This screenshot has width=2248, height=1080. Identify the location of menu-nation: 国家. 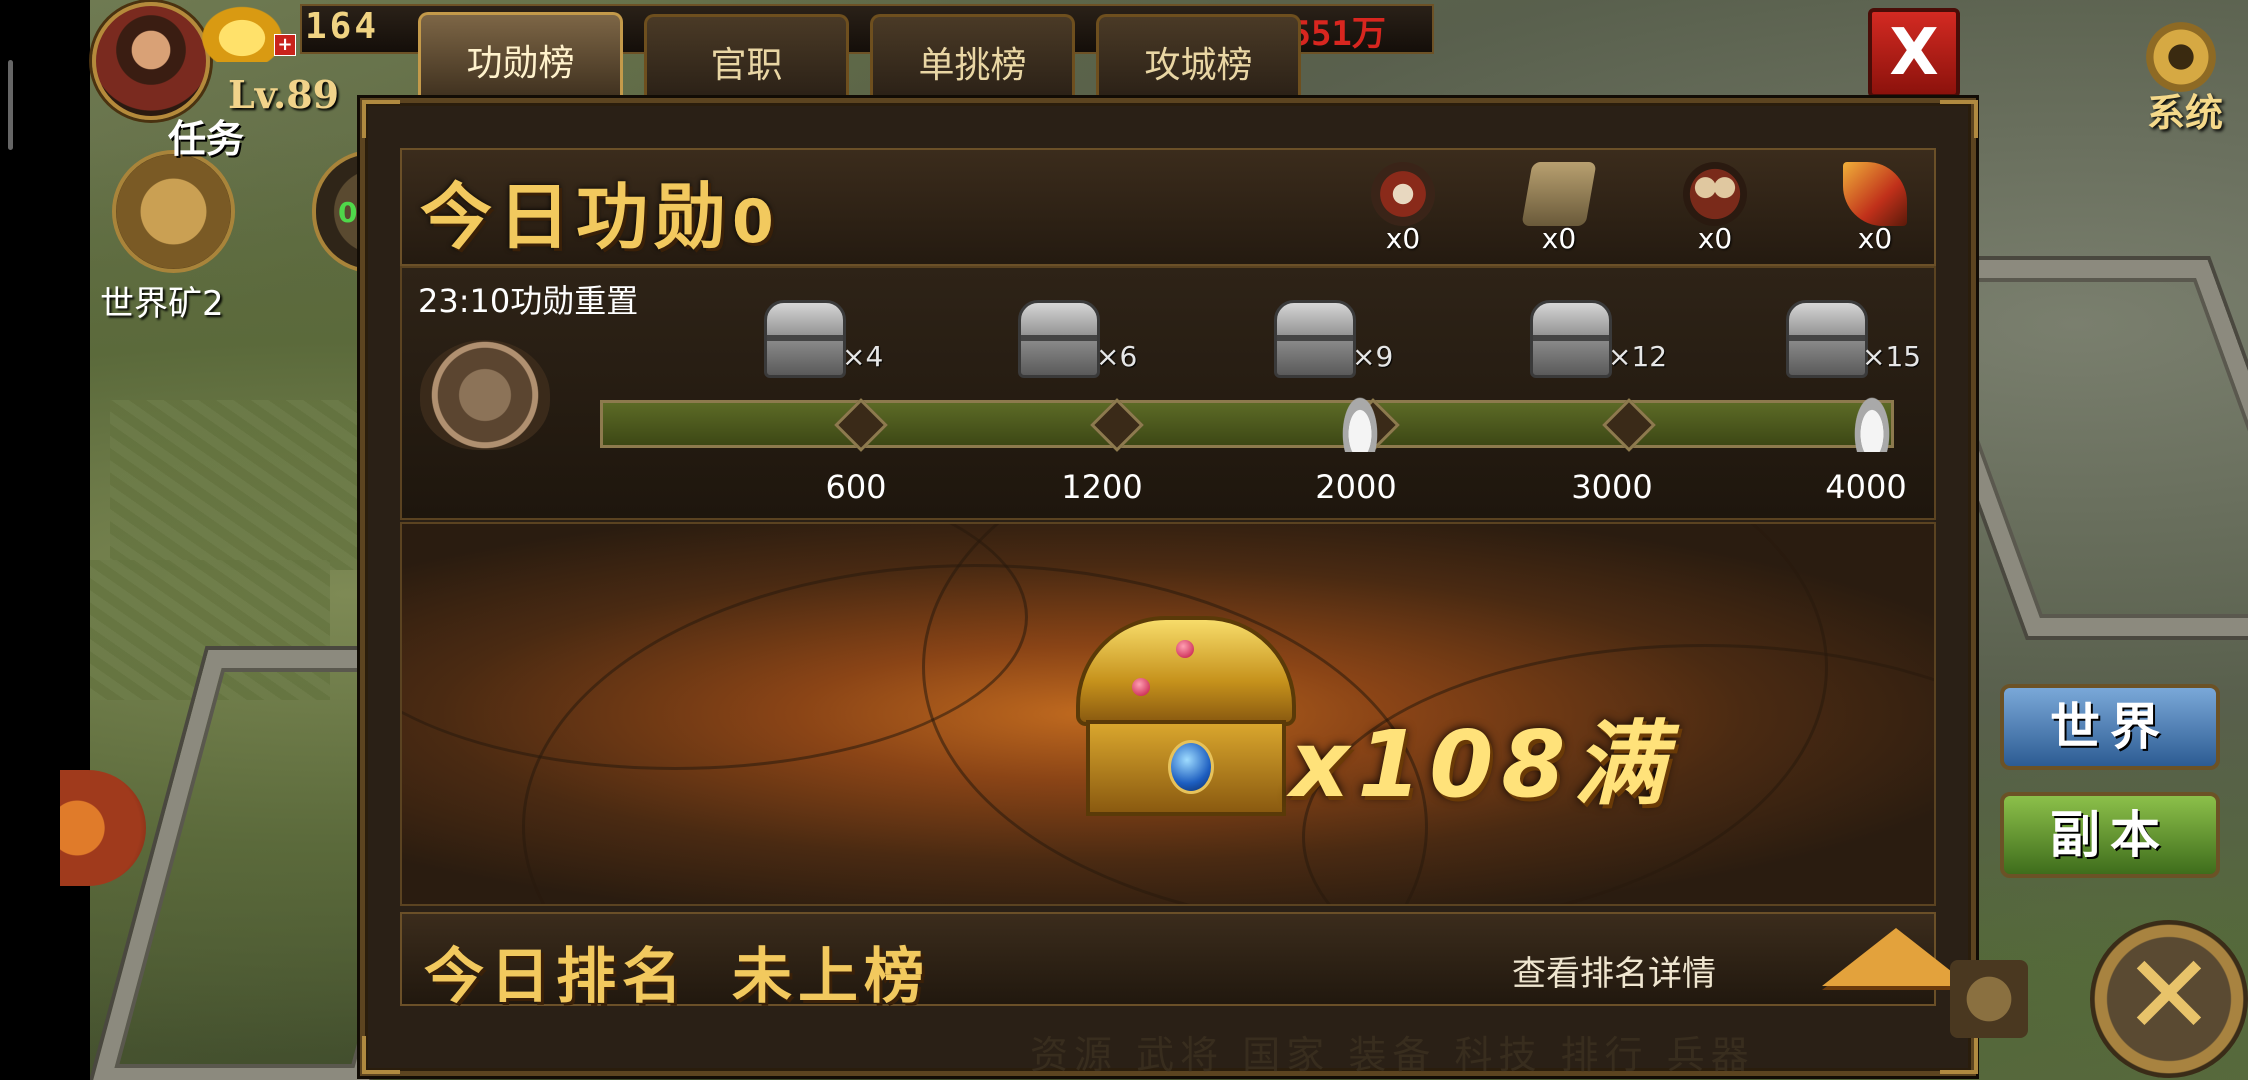
(1286, 1055).